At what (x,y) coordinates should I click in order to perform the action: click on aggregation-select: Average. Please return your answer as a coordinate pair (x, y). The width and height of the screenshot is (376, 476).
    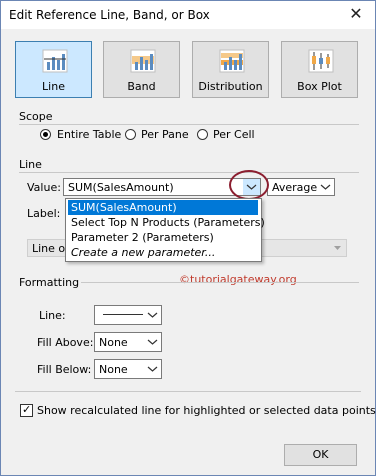
    Looking at the image, I should click on (301, 187).